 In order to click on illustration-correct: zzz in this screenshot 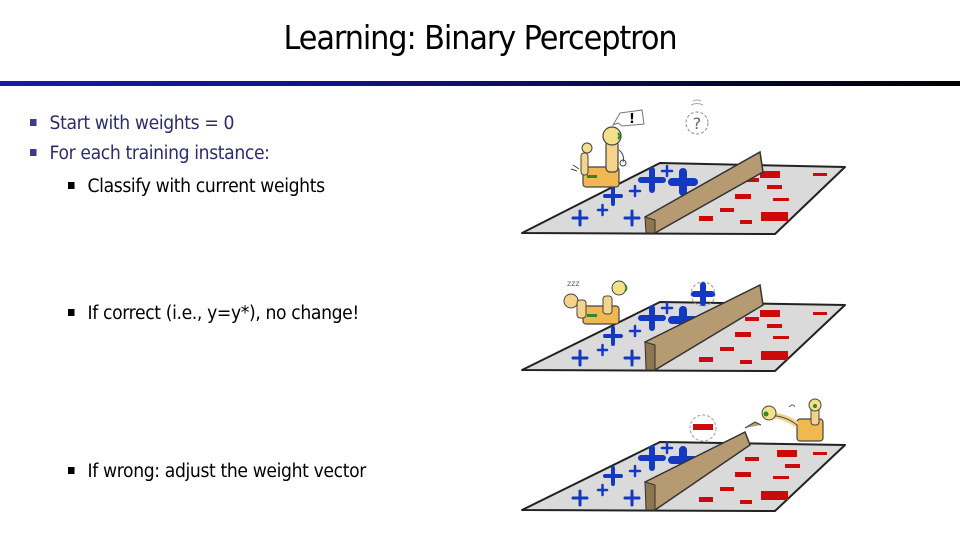, I will do `click(685, 325)`.